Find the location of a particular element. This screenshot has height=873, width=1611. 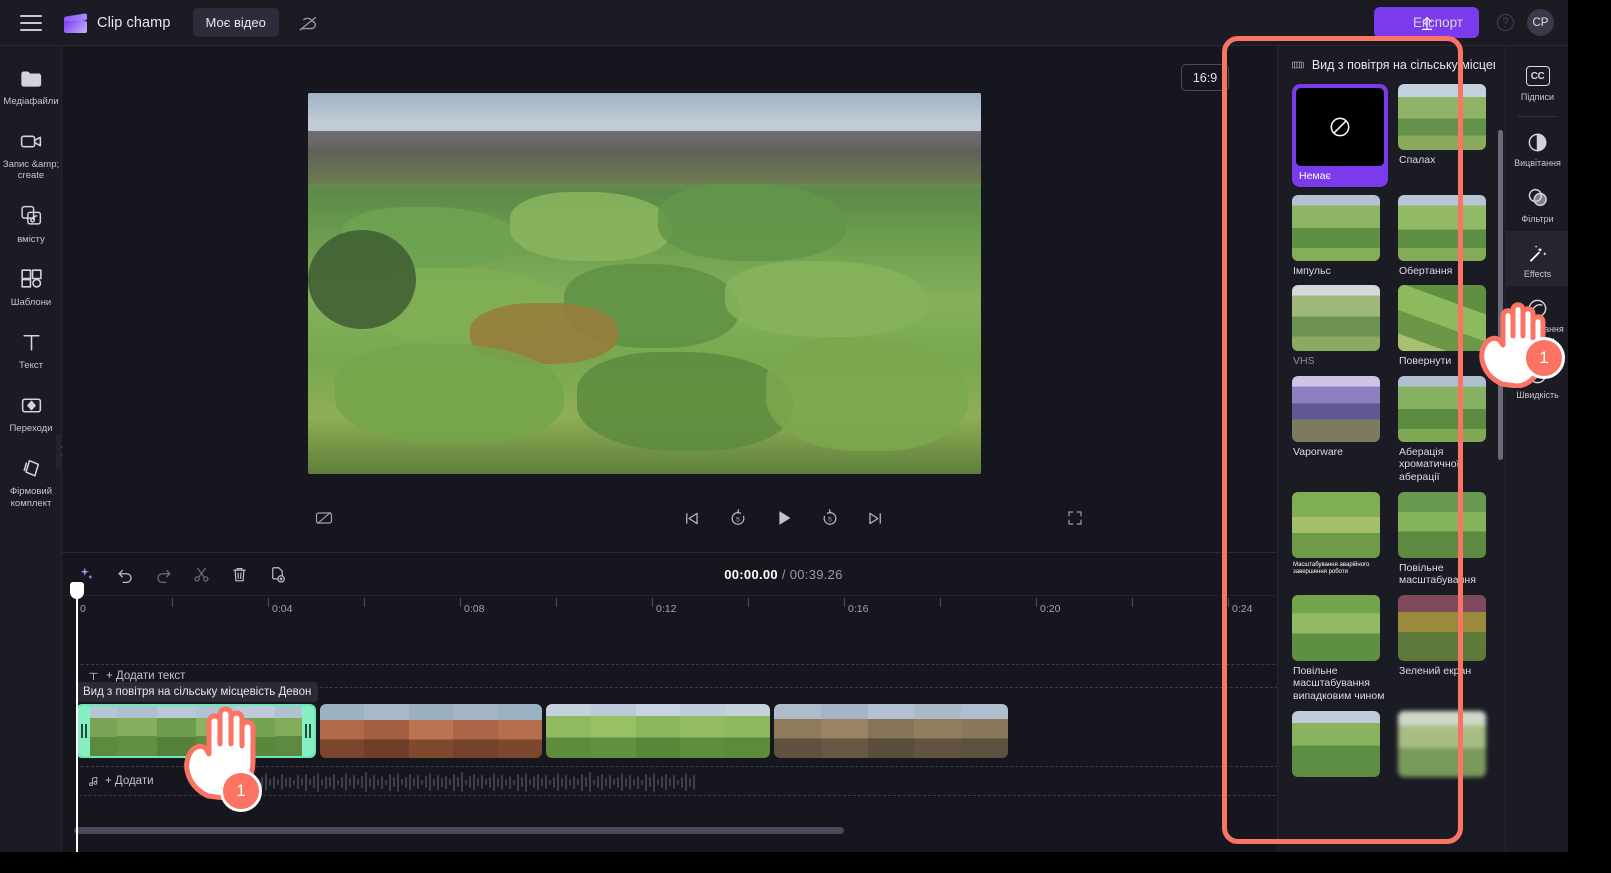

effect-option-chromatic-aberration: Аберація хроматичної аберації is located at coordinates (1446, 429).